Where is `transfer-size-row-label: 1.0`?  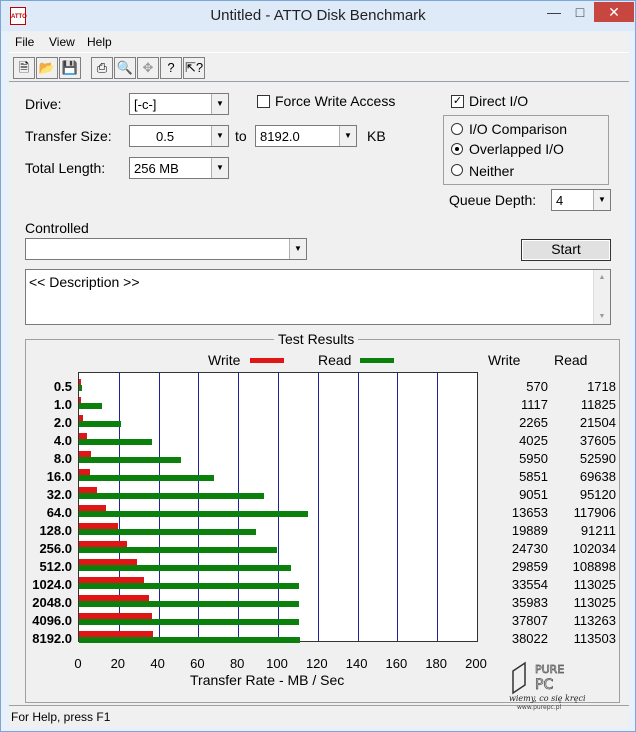 transfer-size-row-label: 1.0 is located at coordinates (62, 404).